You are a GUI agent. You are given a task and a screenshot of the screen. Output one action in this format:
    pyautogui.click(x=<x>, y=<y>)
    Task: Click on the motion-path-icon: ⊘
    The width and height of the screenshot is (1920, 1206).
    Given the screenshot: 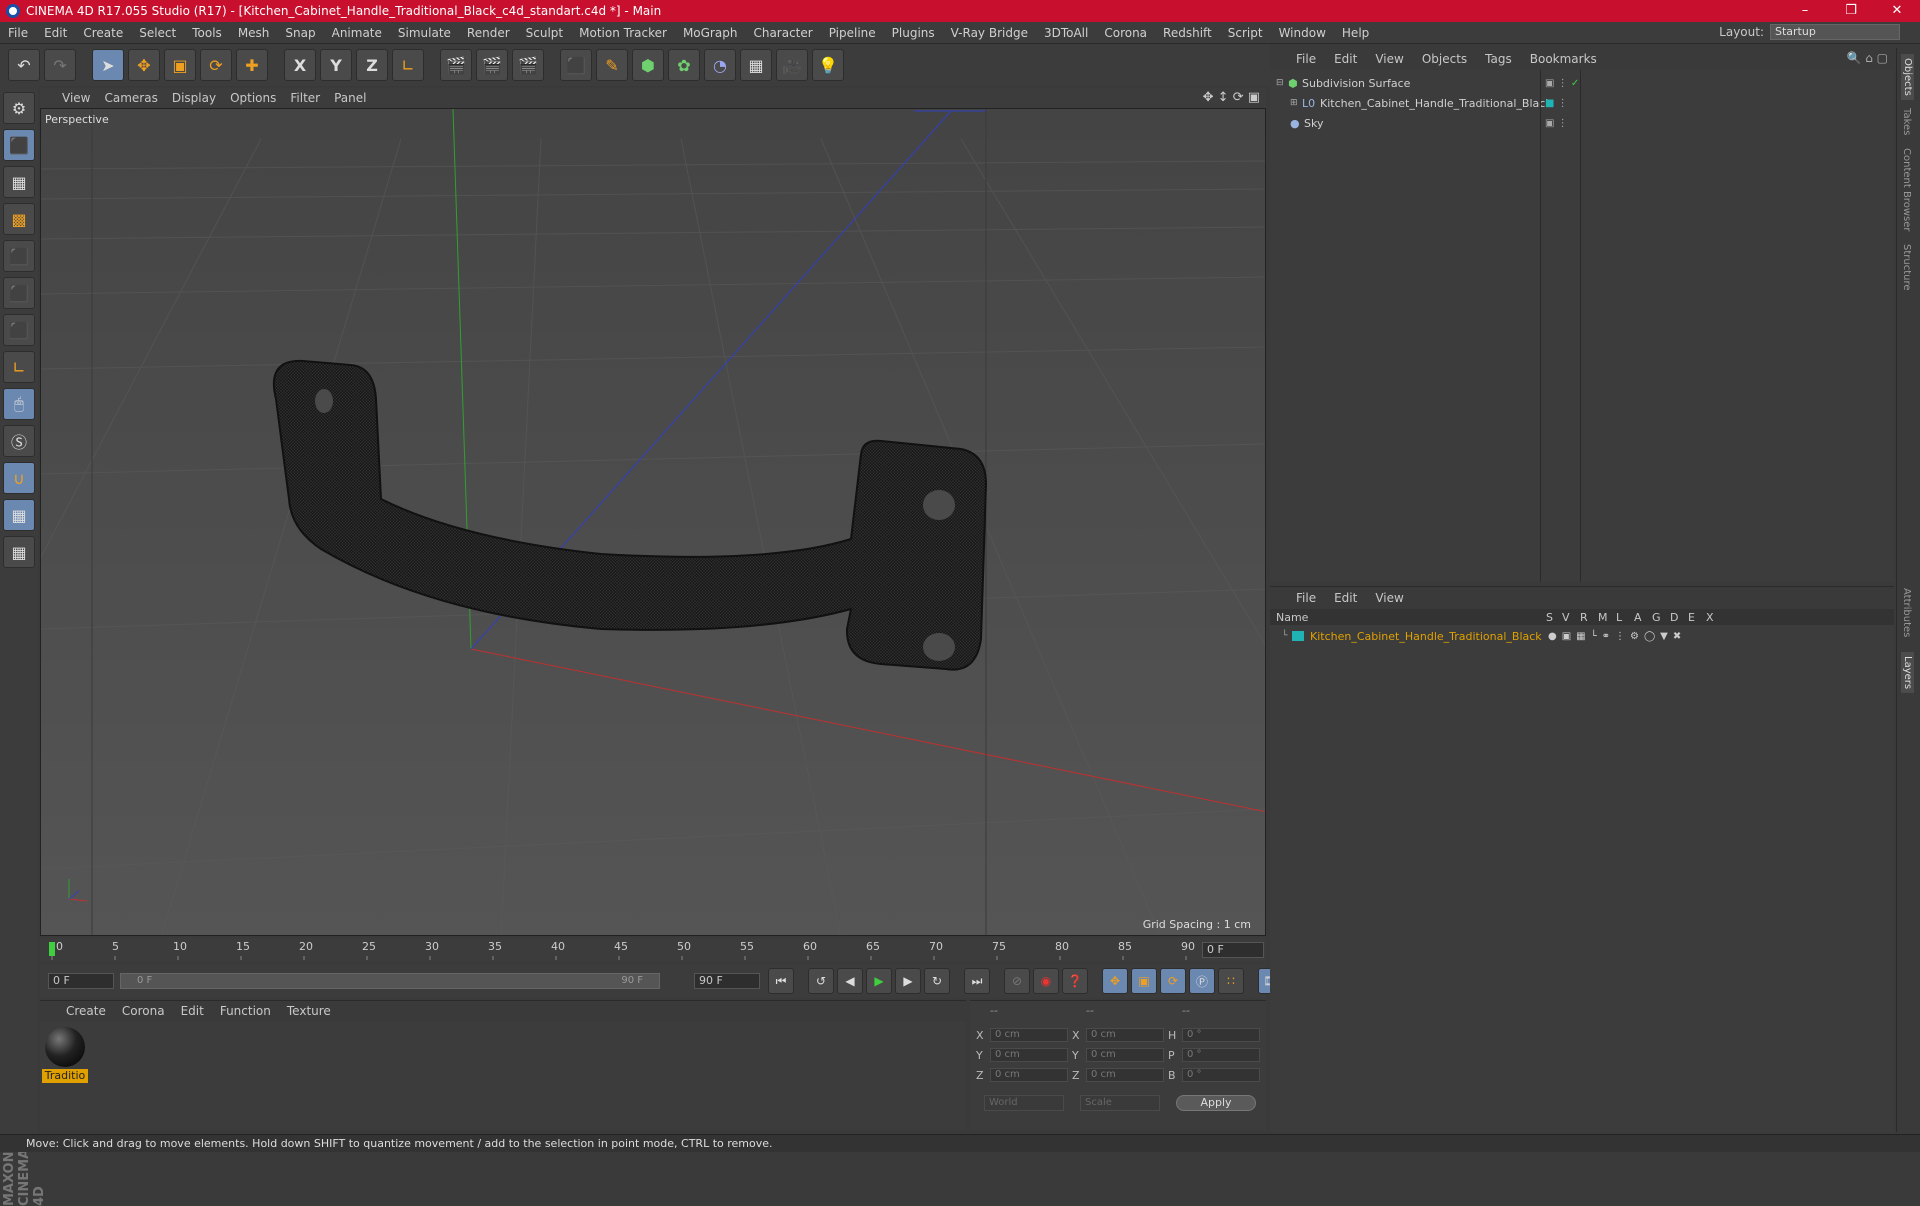 What is the action you would take?
    pyautogui.click(x=1017, y=981)
    